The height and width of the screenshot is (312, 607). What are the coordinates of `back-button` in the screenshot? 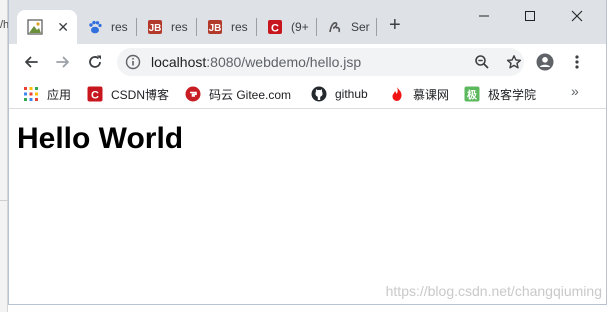 It's located at (31, 62).